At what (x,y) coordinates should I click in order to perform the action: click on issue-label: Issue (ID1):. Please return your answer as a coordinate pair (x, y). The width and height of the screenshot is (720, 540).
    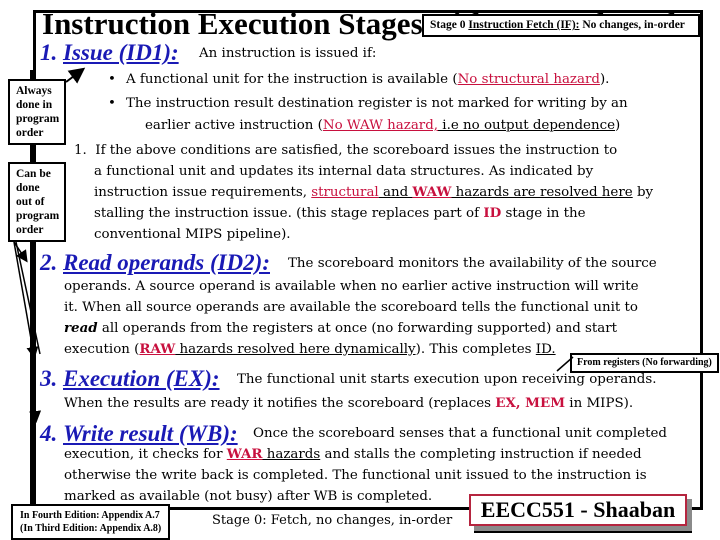
    Looking at the image, I should click on (121, 52).